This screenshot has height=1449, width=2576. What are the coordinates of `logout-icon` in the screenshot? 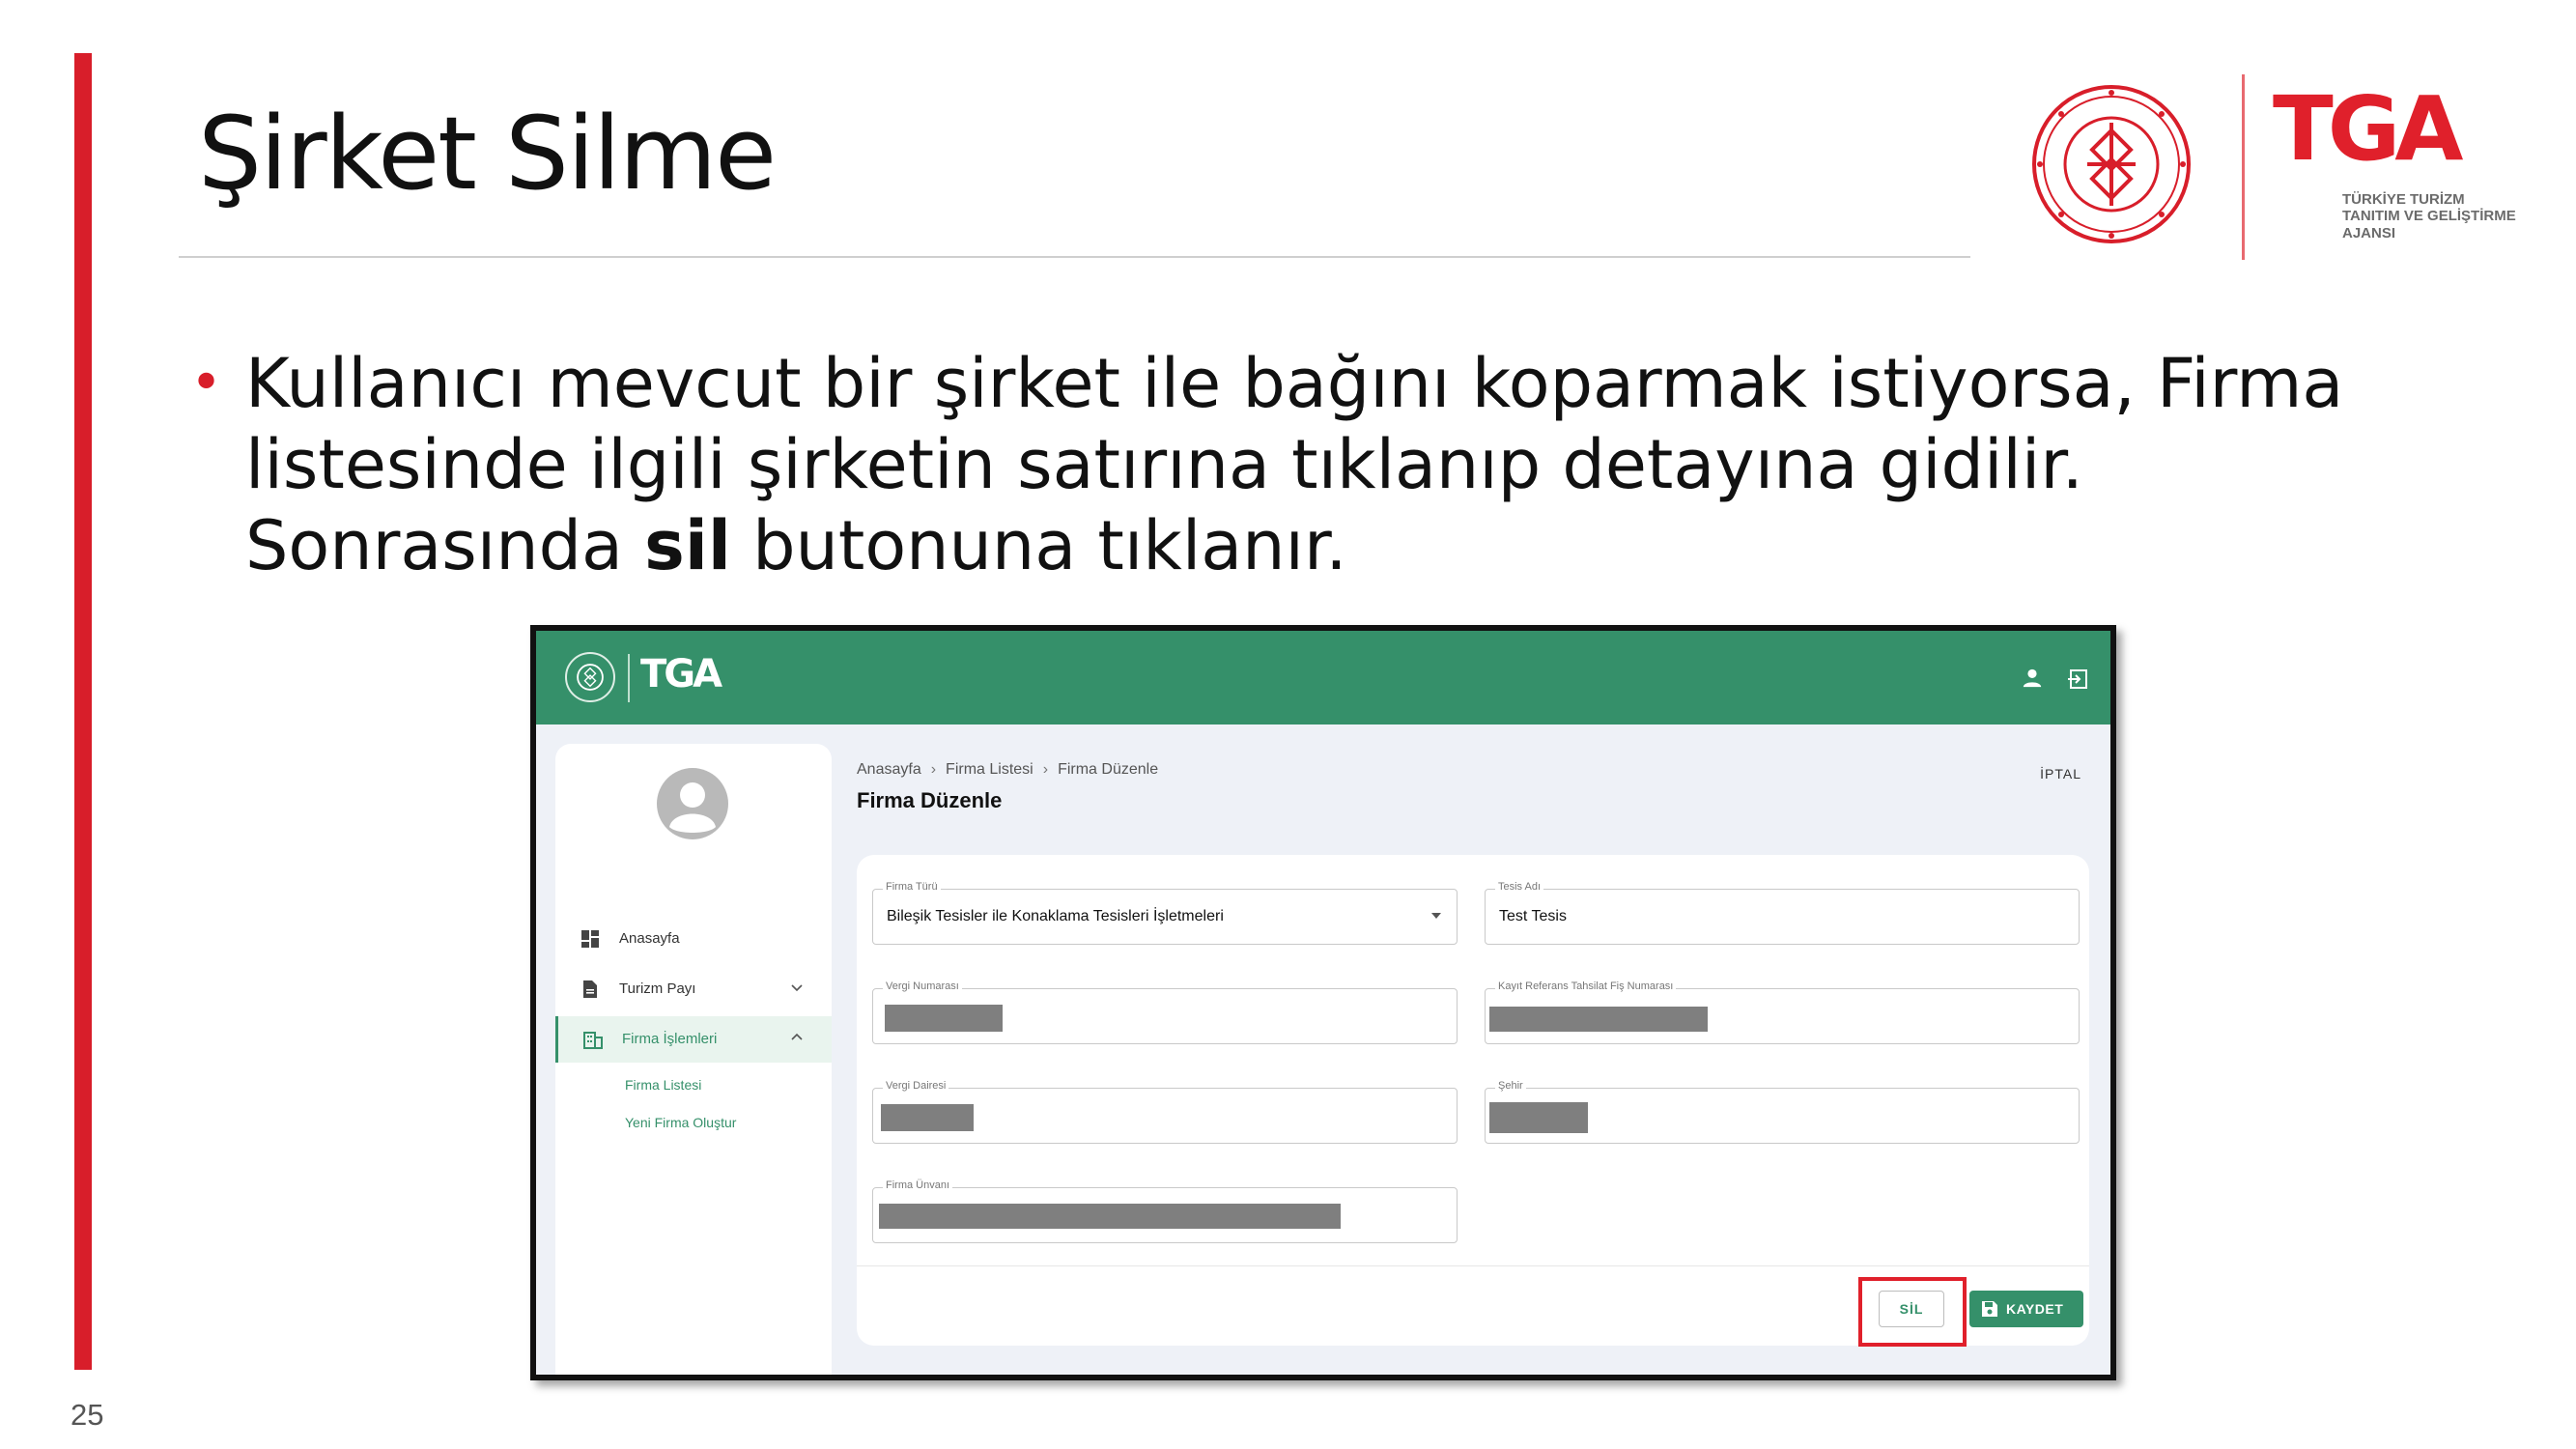 It's located at (2077, 679).